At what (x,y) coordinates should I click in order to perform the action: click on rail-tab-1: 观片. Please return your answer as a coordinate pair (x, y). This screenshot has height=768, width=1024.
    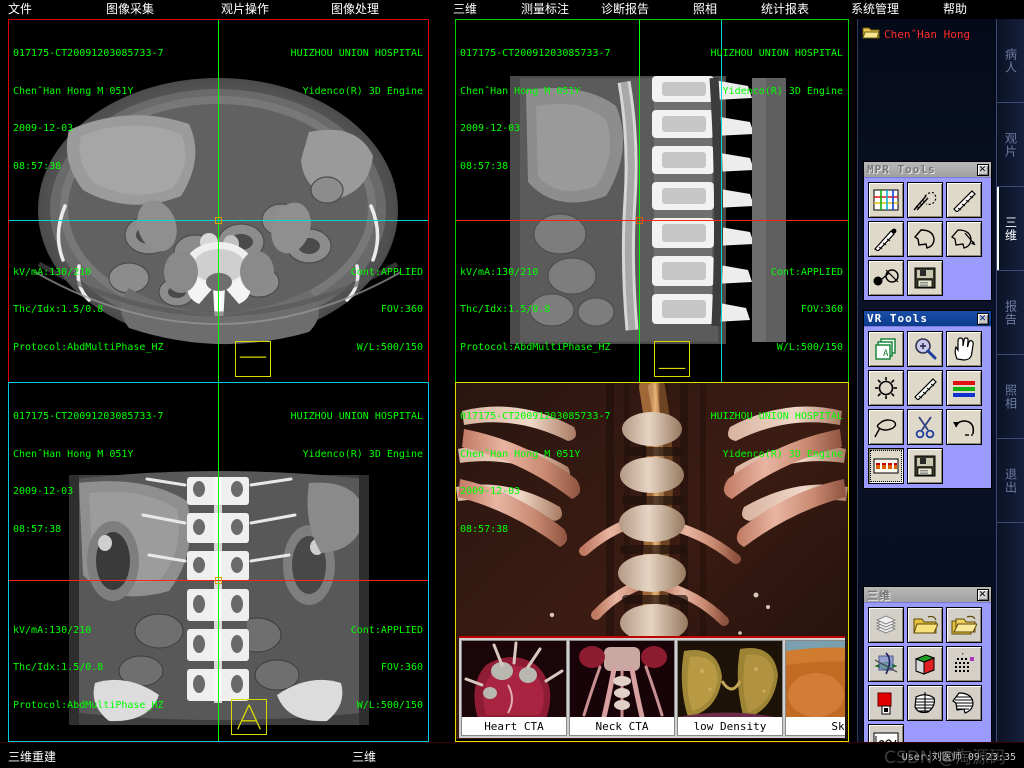
    Looking at the image, I should click on (1010, 145).